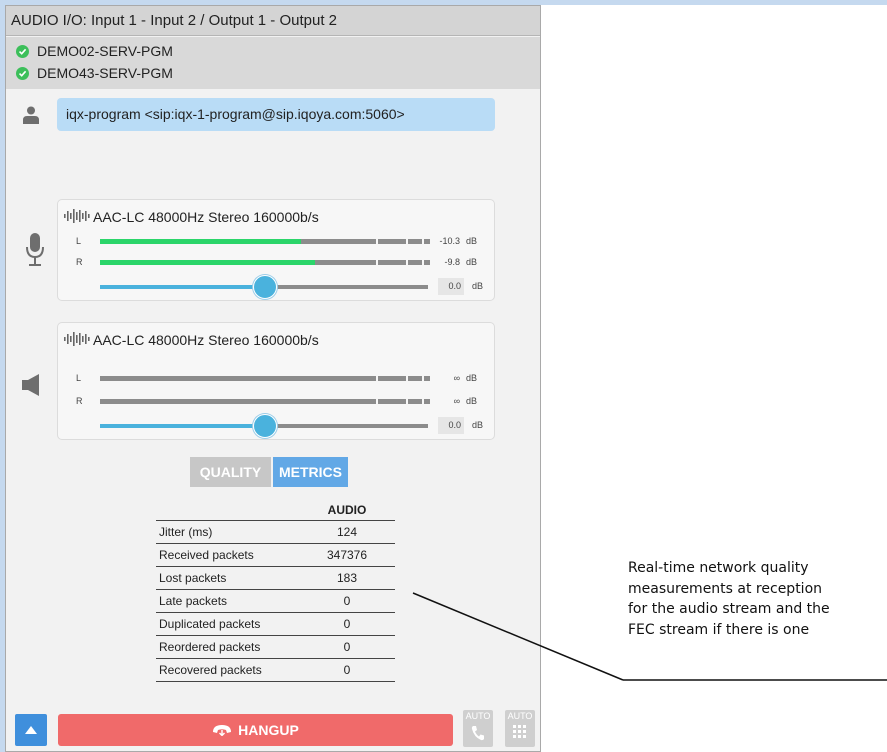  I want to click on callout-line: measurements at reception, so click(725, 588).